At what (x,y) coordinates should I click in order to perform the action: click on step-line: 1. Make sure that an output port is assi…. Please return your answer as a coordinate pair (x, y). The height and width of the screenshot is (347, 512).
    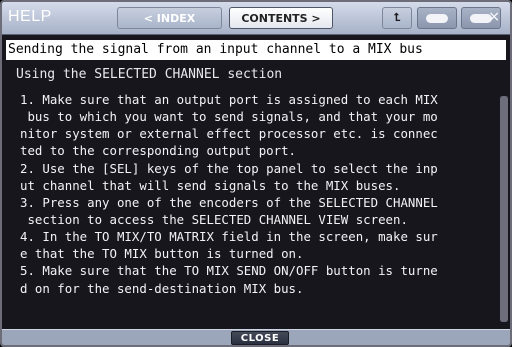
    Looking at the image, I should click on (229, 99).